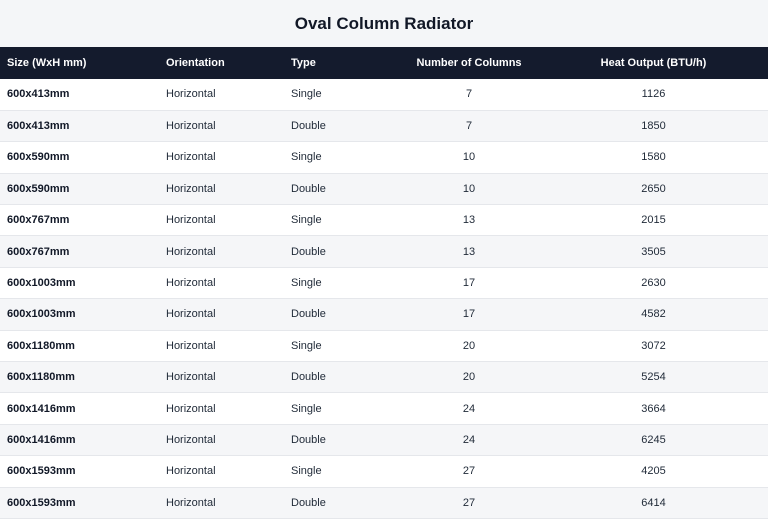 Image resolution: width=768 pixels, height=519 pixels. Describe the element at coordinates (384, 503) in the screenshot. I see `table-row: 600x1593mm Horizontal Double 27 6414` at that location.